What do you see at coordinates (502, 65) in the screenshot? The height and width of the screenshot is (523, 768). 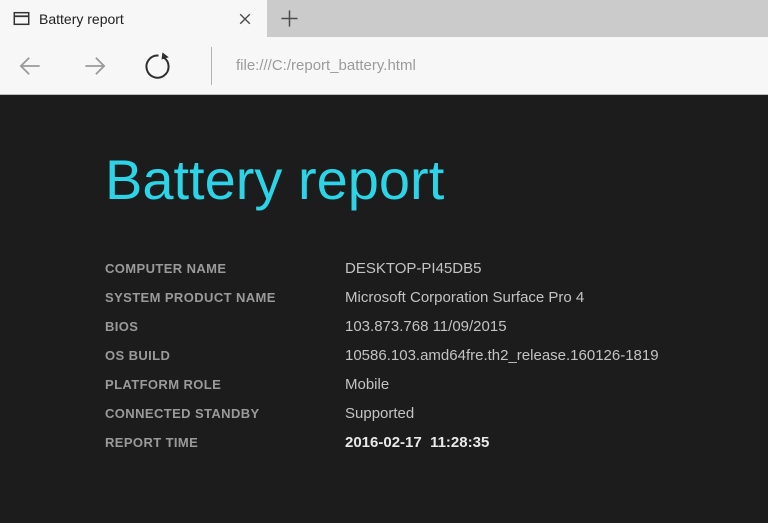 I see `address-bar: file:///C:/report_battery.html` at bounding box center [502, 65].